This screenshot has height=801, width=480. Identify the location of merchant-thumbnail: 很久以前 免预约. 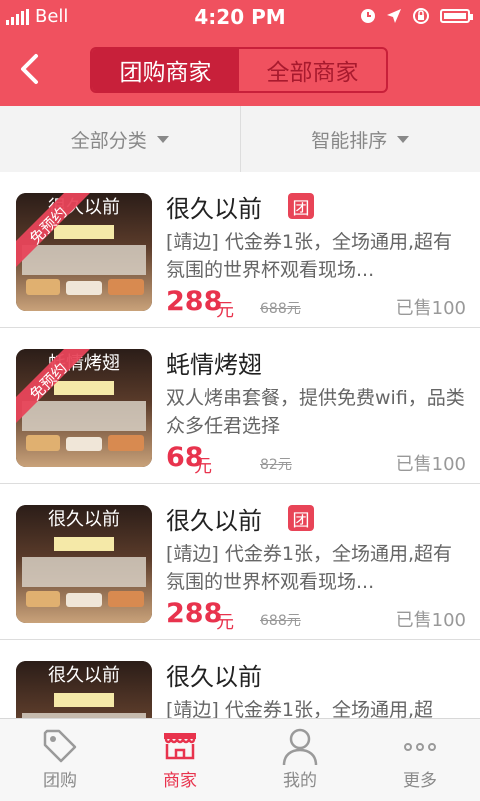
(84, 252).